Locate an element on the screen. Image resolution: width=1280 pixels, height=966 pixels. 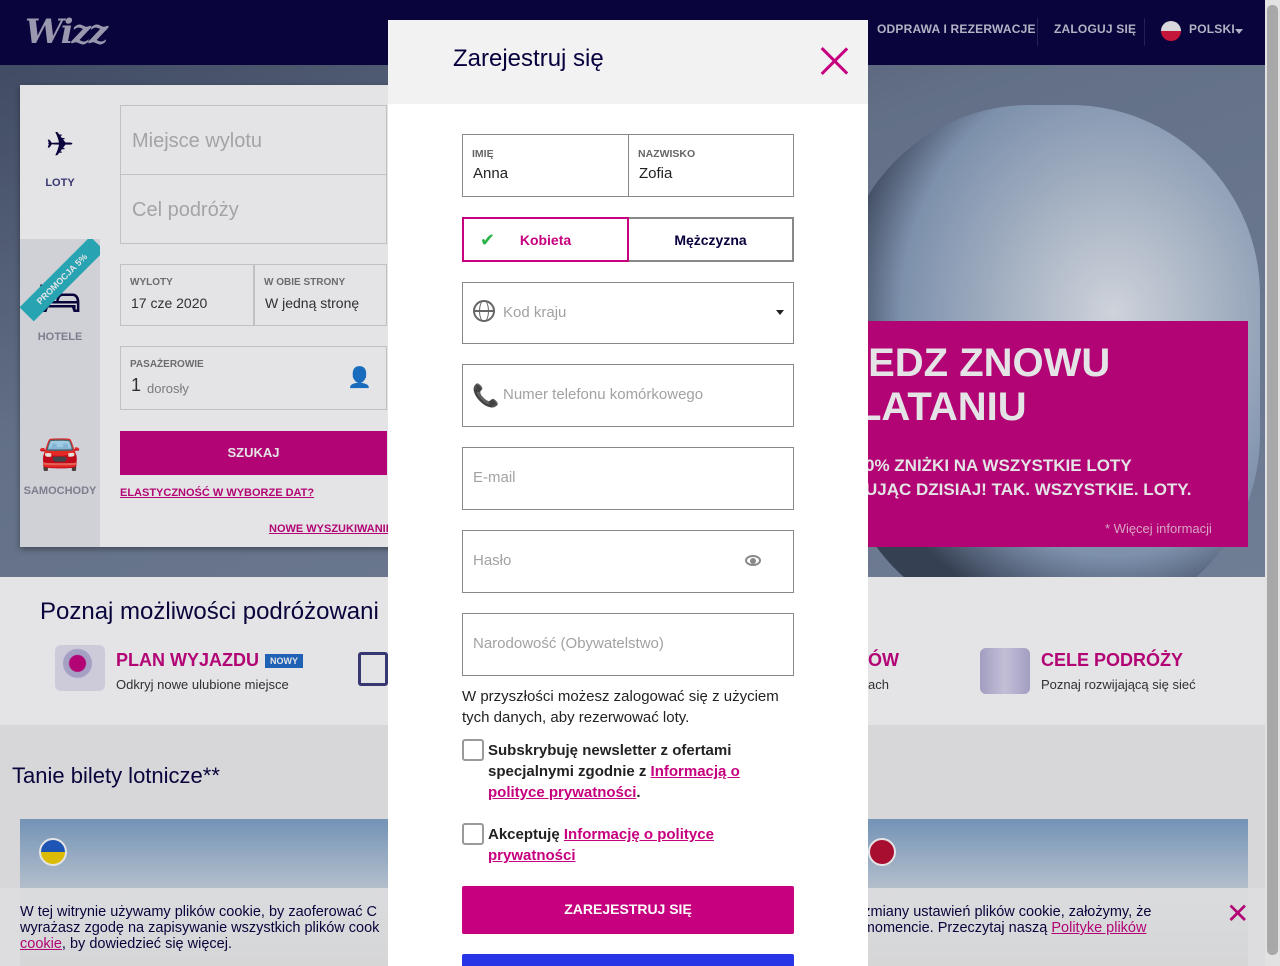
eye-icon is located at coordinates (753, 560).